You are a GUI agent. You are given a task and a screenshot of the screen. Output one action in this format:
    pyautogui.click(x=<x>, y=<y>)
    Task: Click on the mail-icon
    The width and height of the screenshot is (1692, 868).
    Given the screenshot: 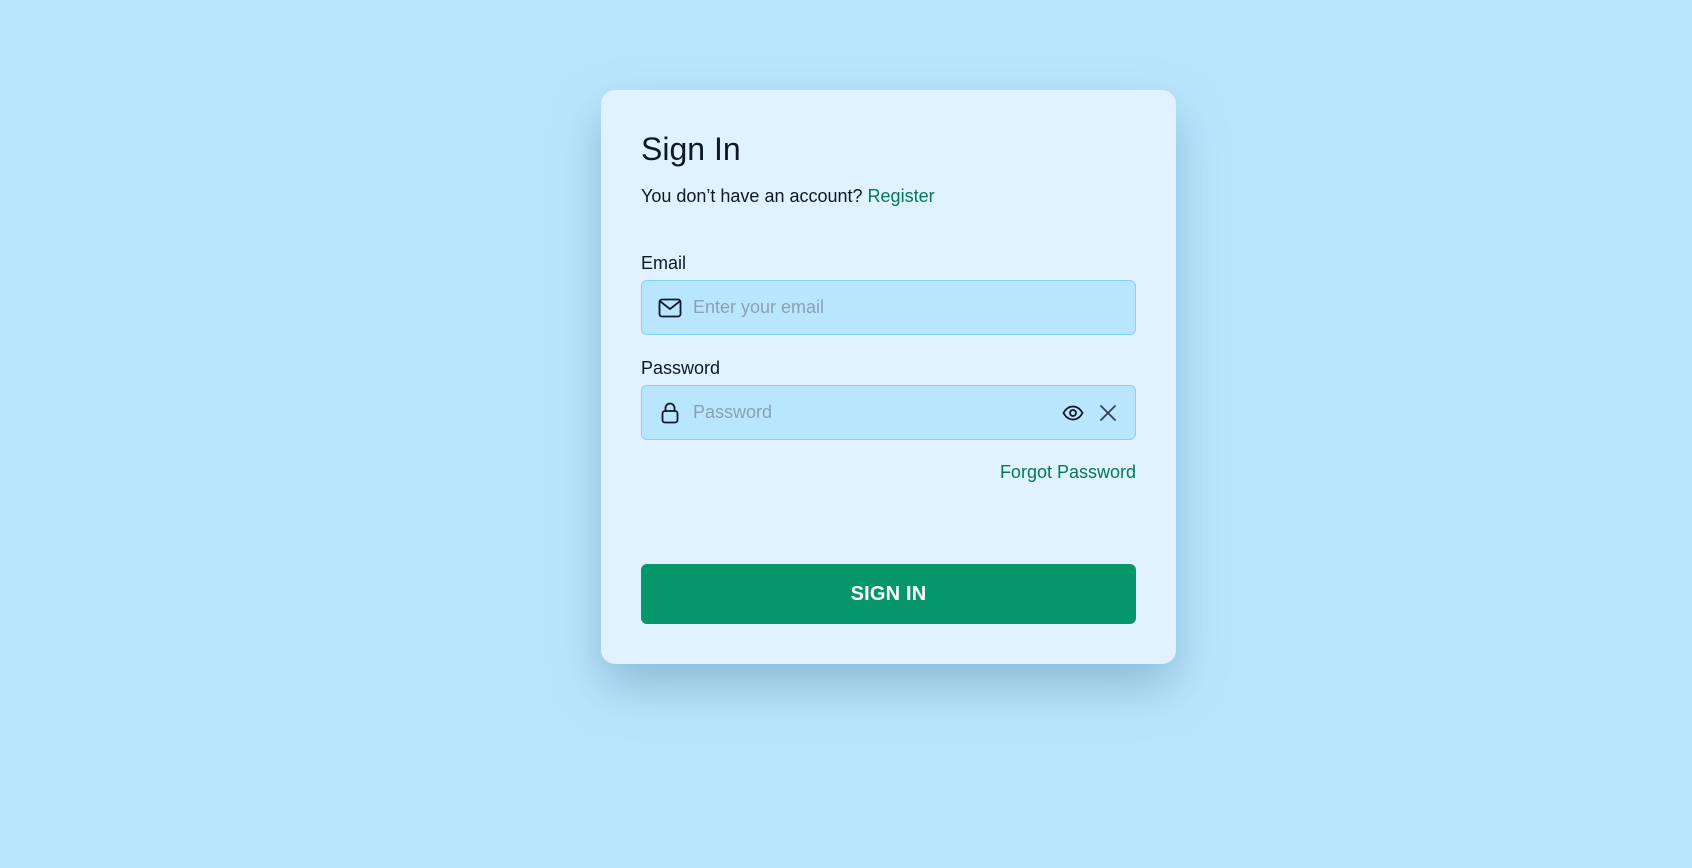 What is the action you would take?
    pyautogui.click(x=670, y=308)
    